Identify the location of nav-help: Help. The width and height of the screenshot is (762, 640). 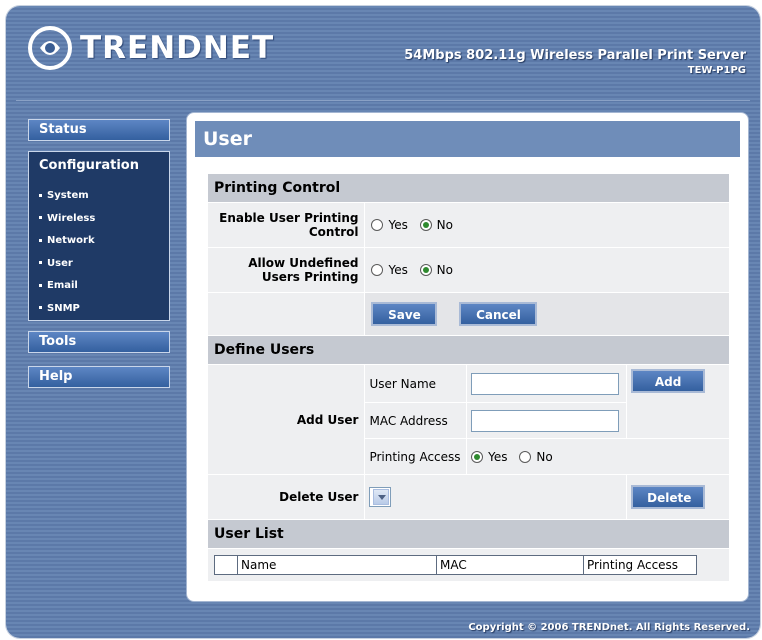
(99, 377).